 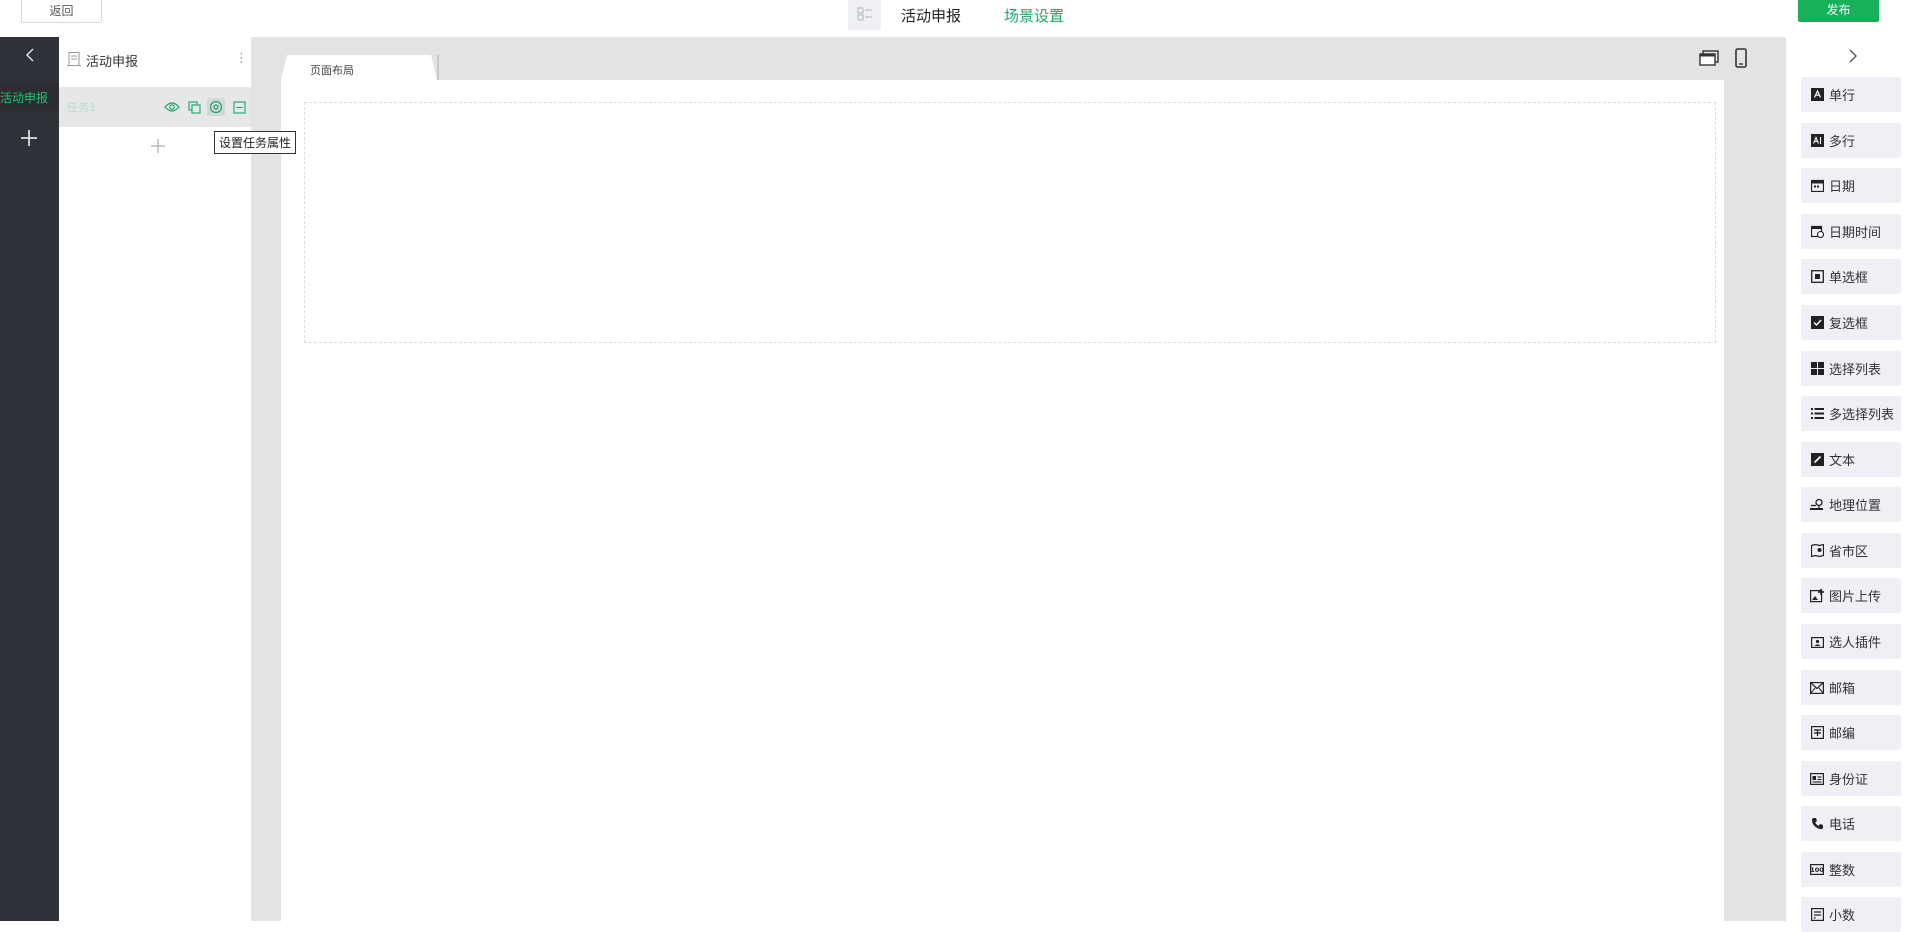 I want to click on widget-postcode: 邮编, so click(x=1851, y=732).